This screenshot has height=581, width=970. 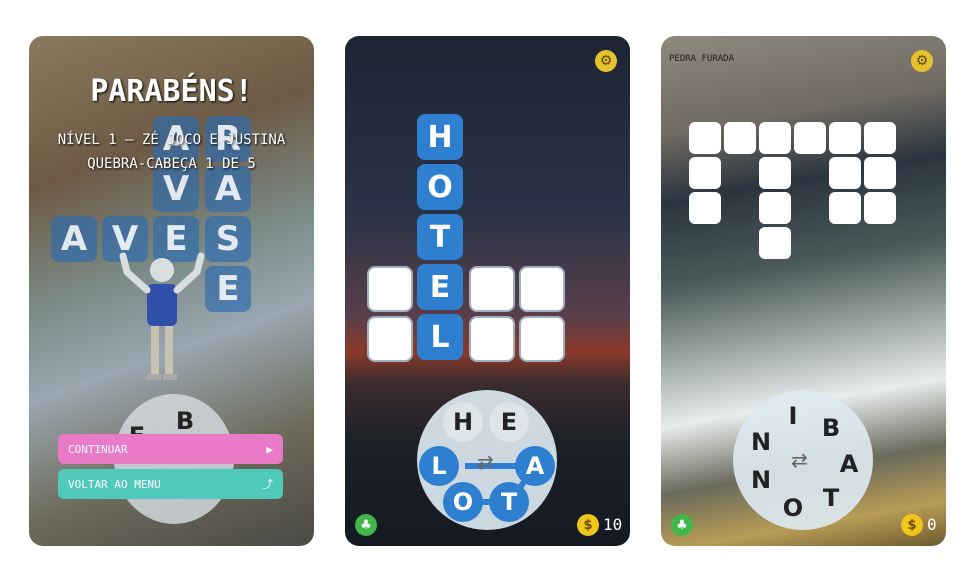 I want to click on continue-label: CONTINUAR, so click(x=98, y=449).